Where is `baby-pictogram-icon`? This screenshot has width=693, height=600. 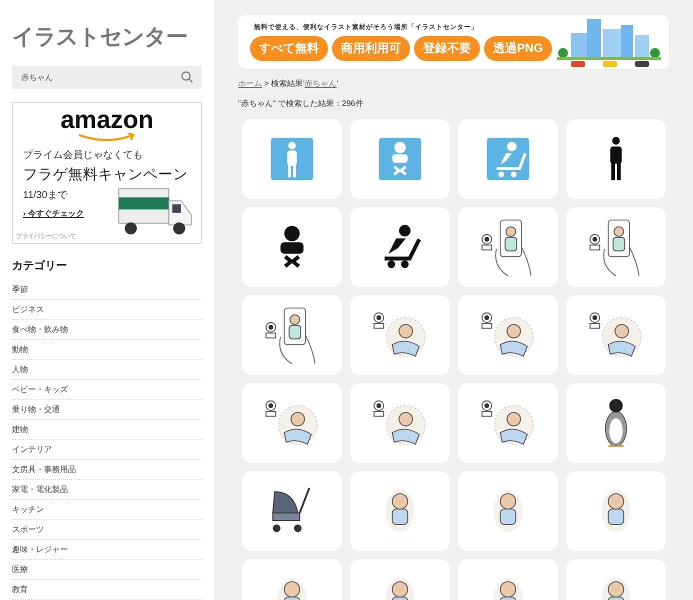 baby-pictogram-icon is located at coordinates (292, 247).